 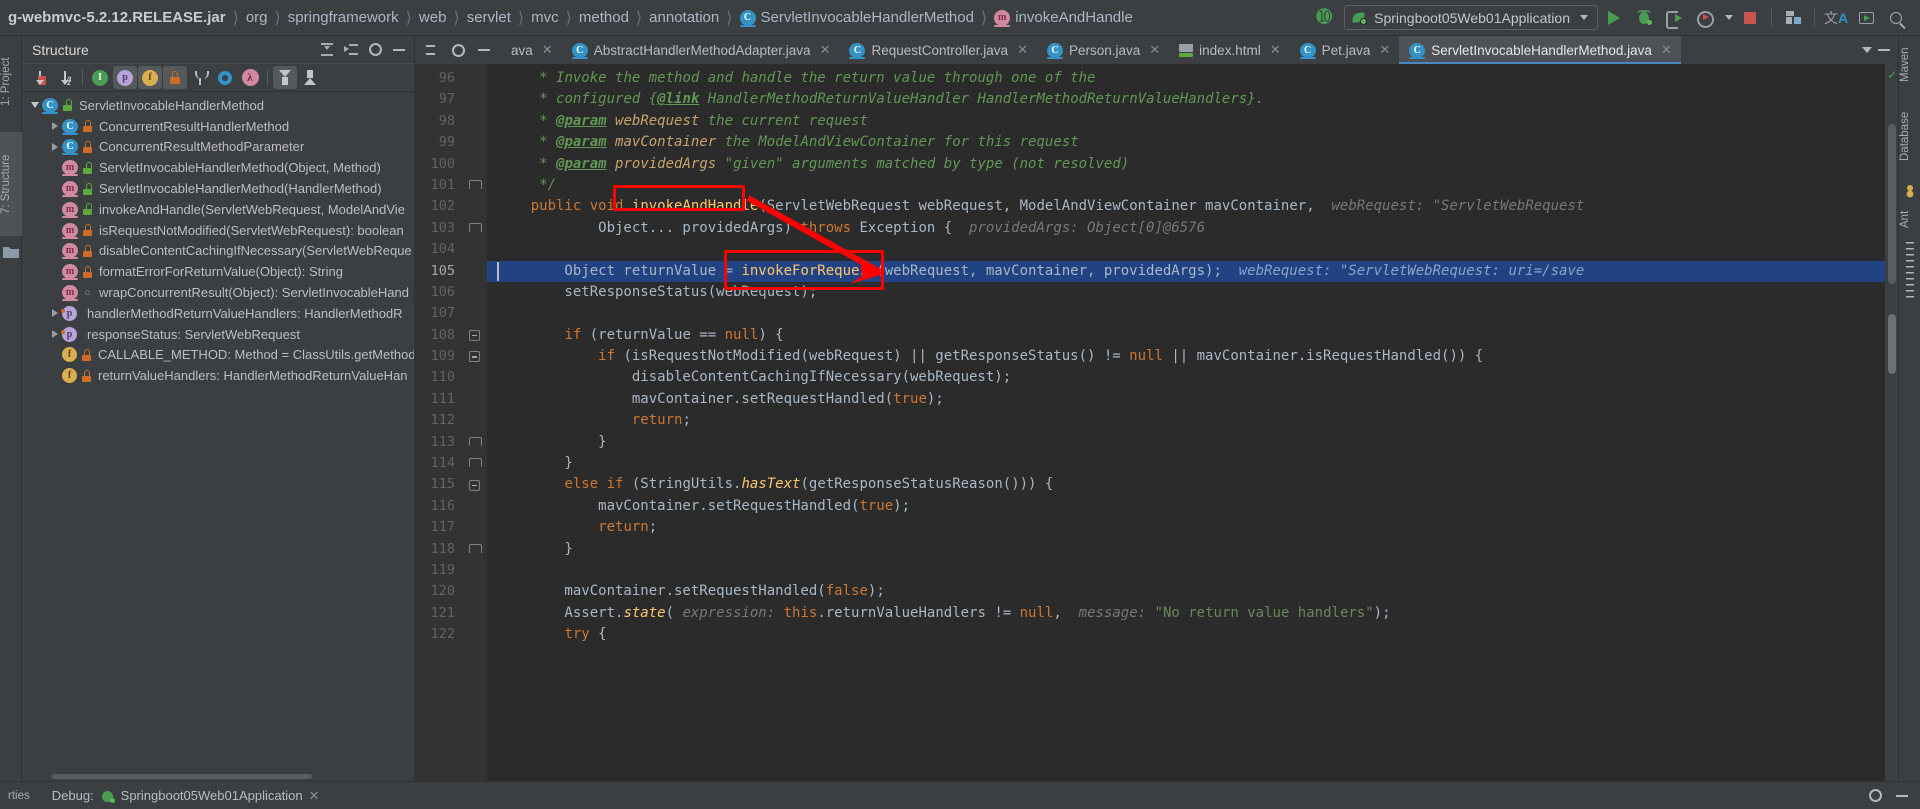 I want to click on editor-tab: index.html ✕, so click(x=1229, y=50).